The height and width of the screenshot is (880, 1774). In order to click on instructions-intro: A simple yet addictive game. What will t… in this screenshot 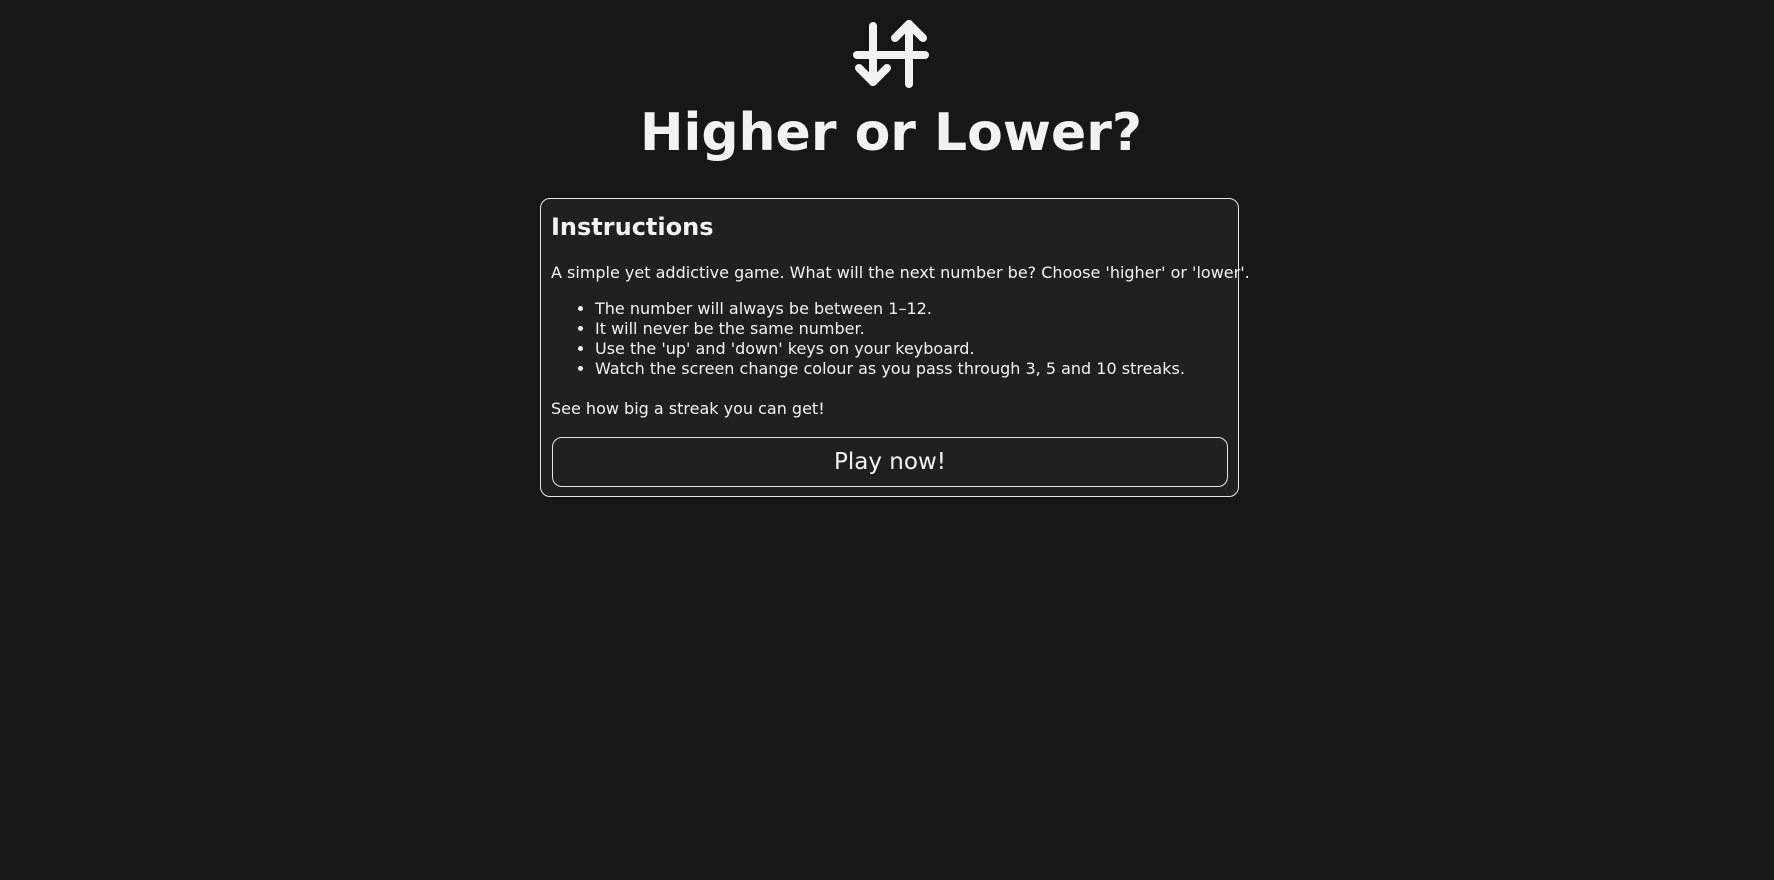, I will do `click(900, 272)`.